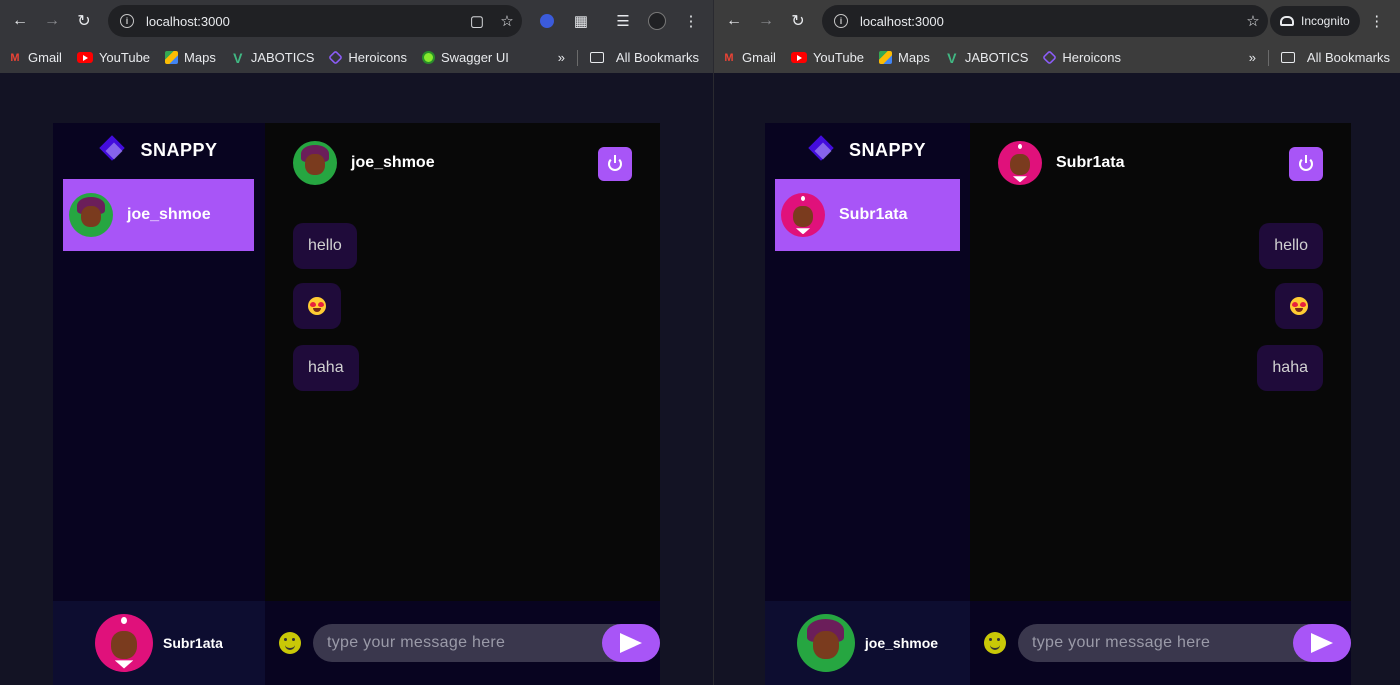 The image size is (1400, 685). Describe the element at coordinates (416, 642) in the screenshot. I see `message-input-placeholder: type your message here` at that location.